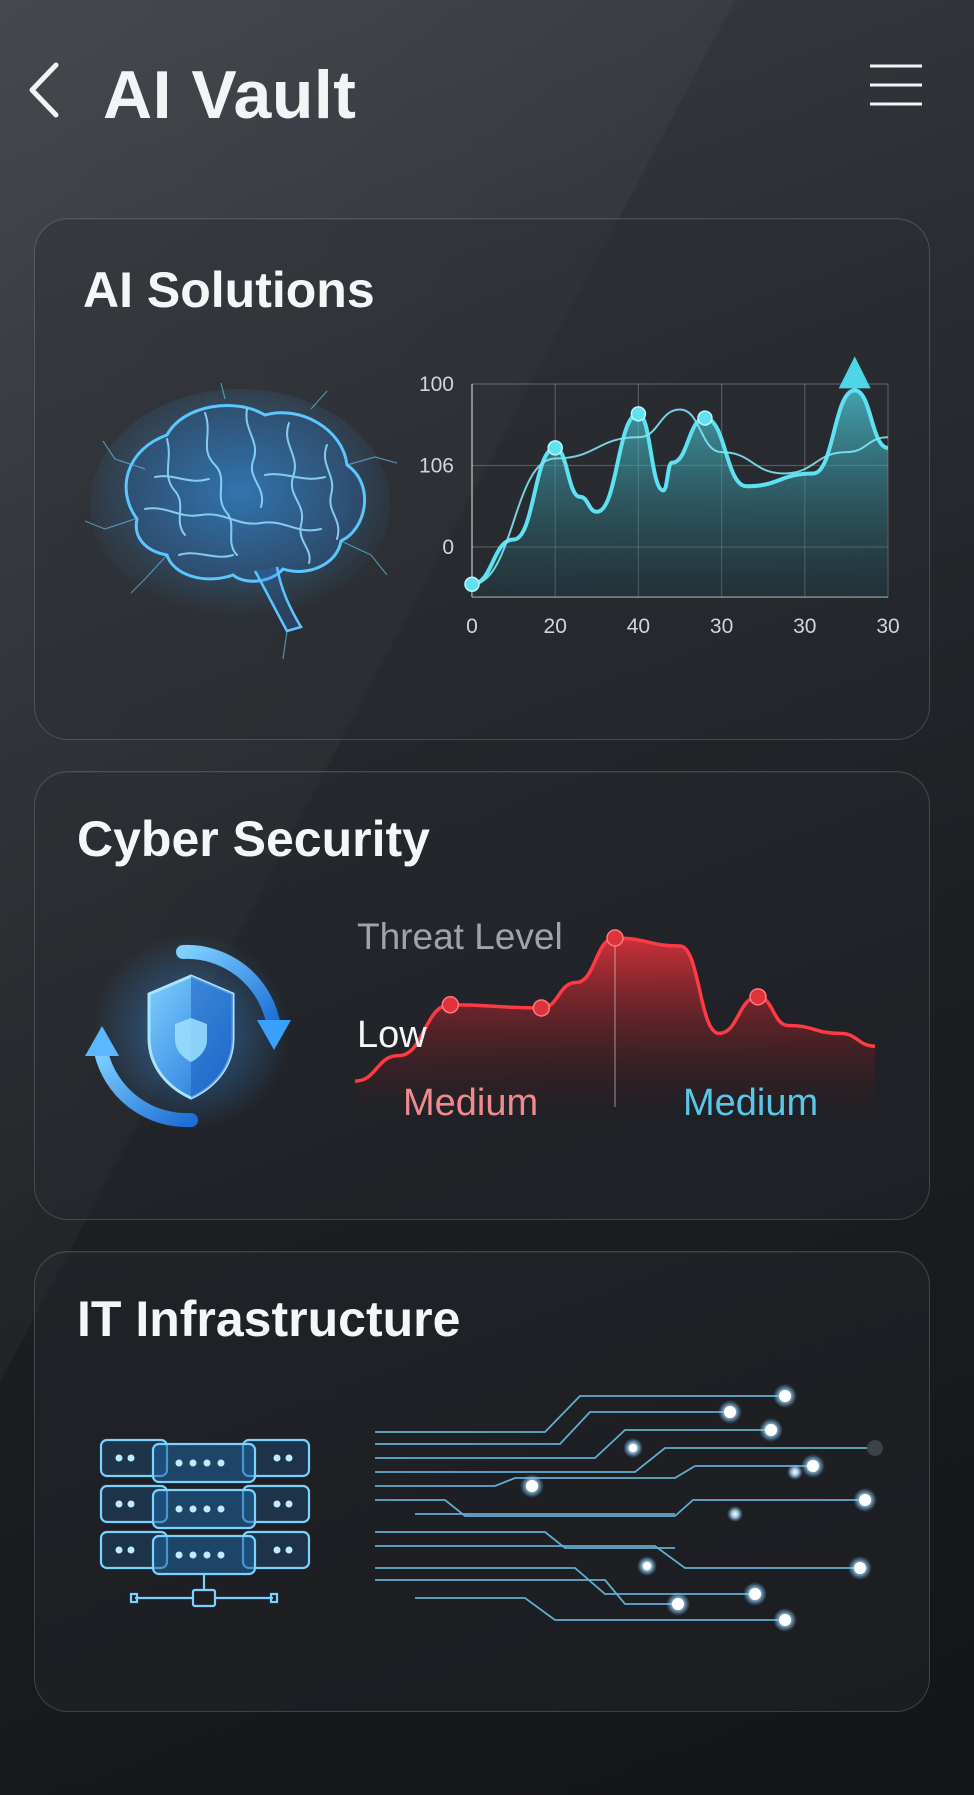  Describe the element at coordinates (472, 626) in the screenshot. I see `x-tick-label: 0` at that location.